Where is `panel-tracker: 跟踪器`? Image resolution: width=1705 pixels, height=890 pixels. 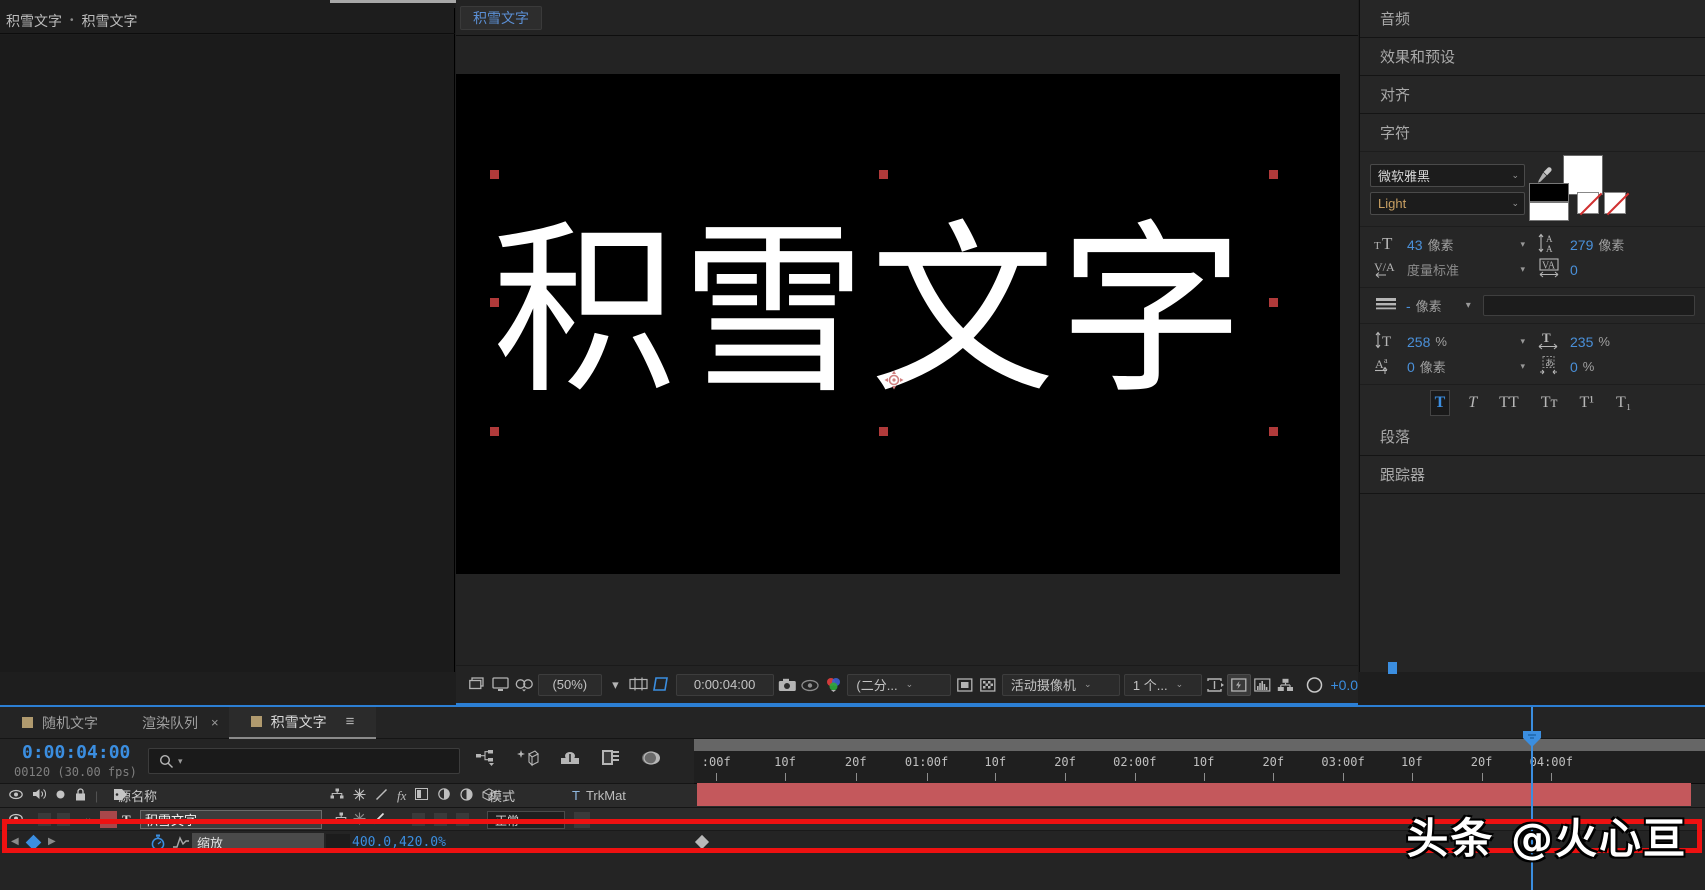
panel-tracker: 跟踪器 is located at coordinates (1532, 475).